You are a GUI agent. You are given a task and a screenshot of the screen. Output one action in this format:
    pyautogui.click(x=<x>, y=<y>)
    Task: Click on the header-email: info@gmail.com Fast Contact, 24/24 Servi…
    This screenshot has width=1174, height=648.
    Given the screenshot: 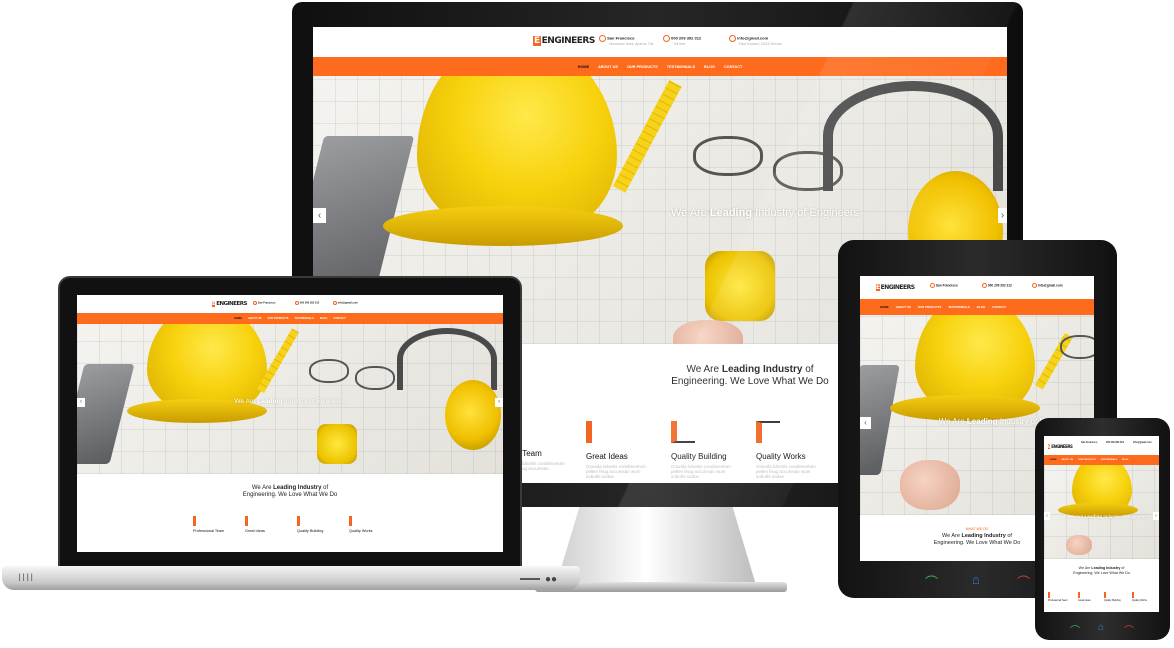 What is the action you would take?
    pyautogui.click(x=755, y=40)
    